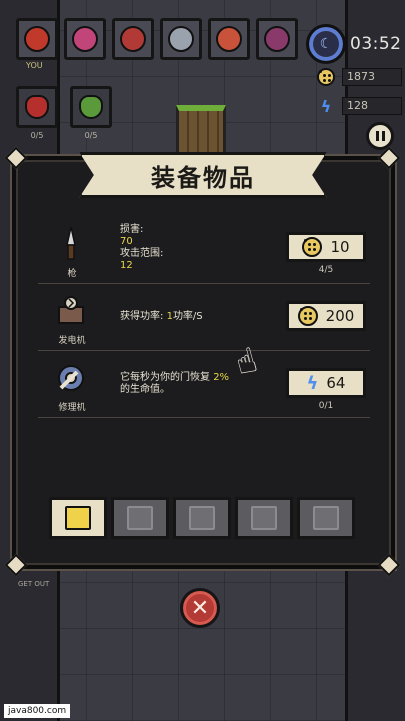  I want to click on close-icon: ✕, so click(200, 608).